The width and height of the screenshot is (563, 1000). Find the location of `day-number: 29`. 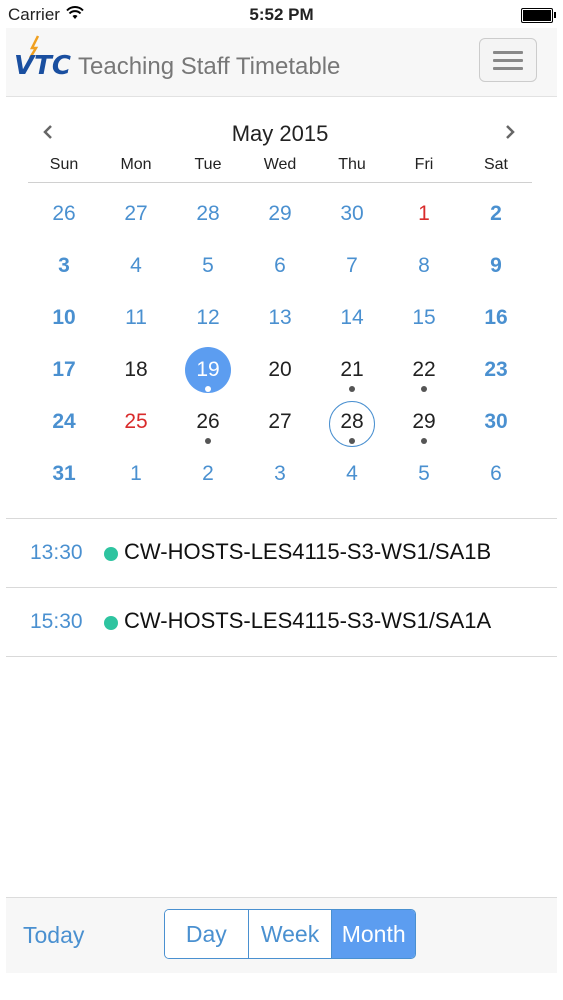

day-number: 29 is located at coordinates (280, 213).